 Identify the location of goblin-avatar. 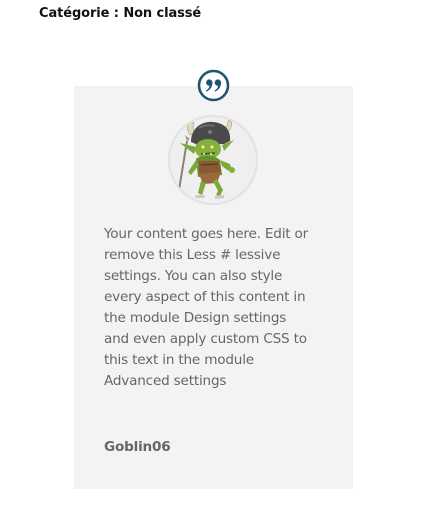
(213, 160).